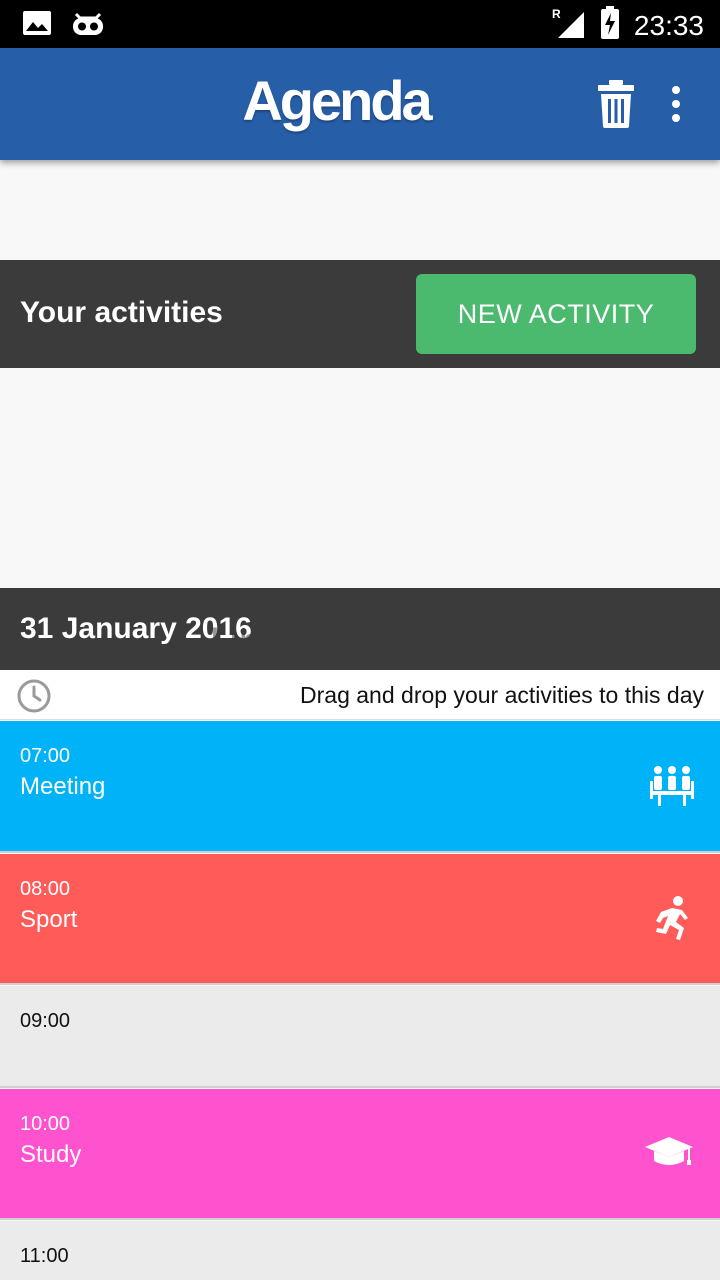 This screenshot has height=1280, width=720. I want to click on svg-text: R, so click(556, 14).